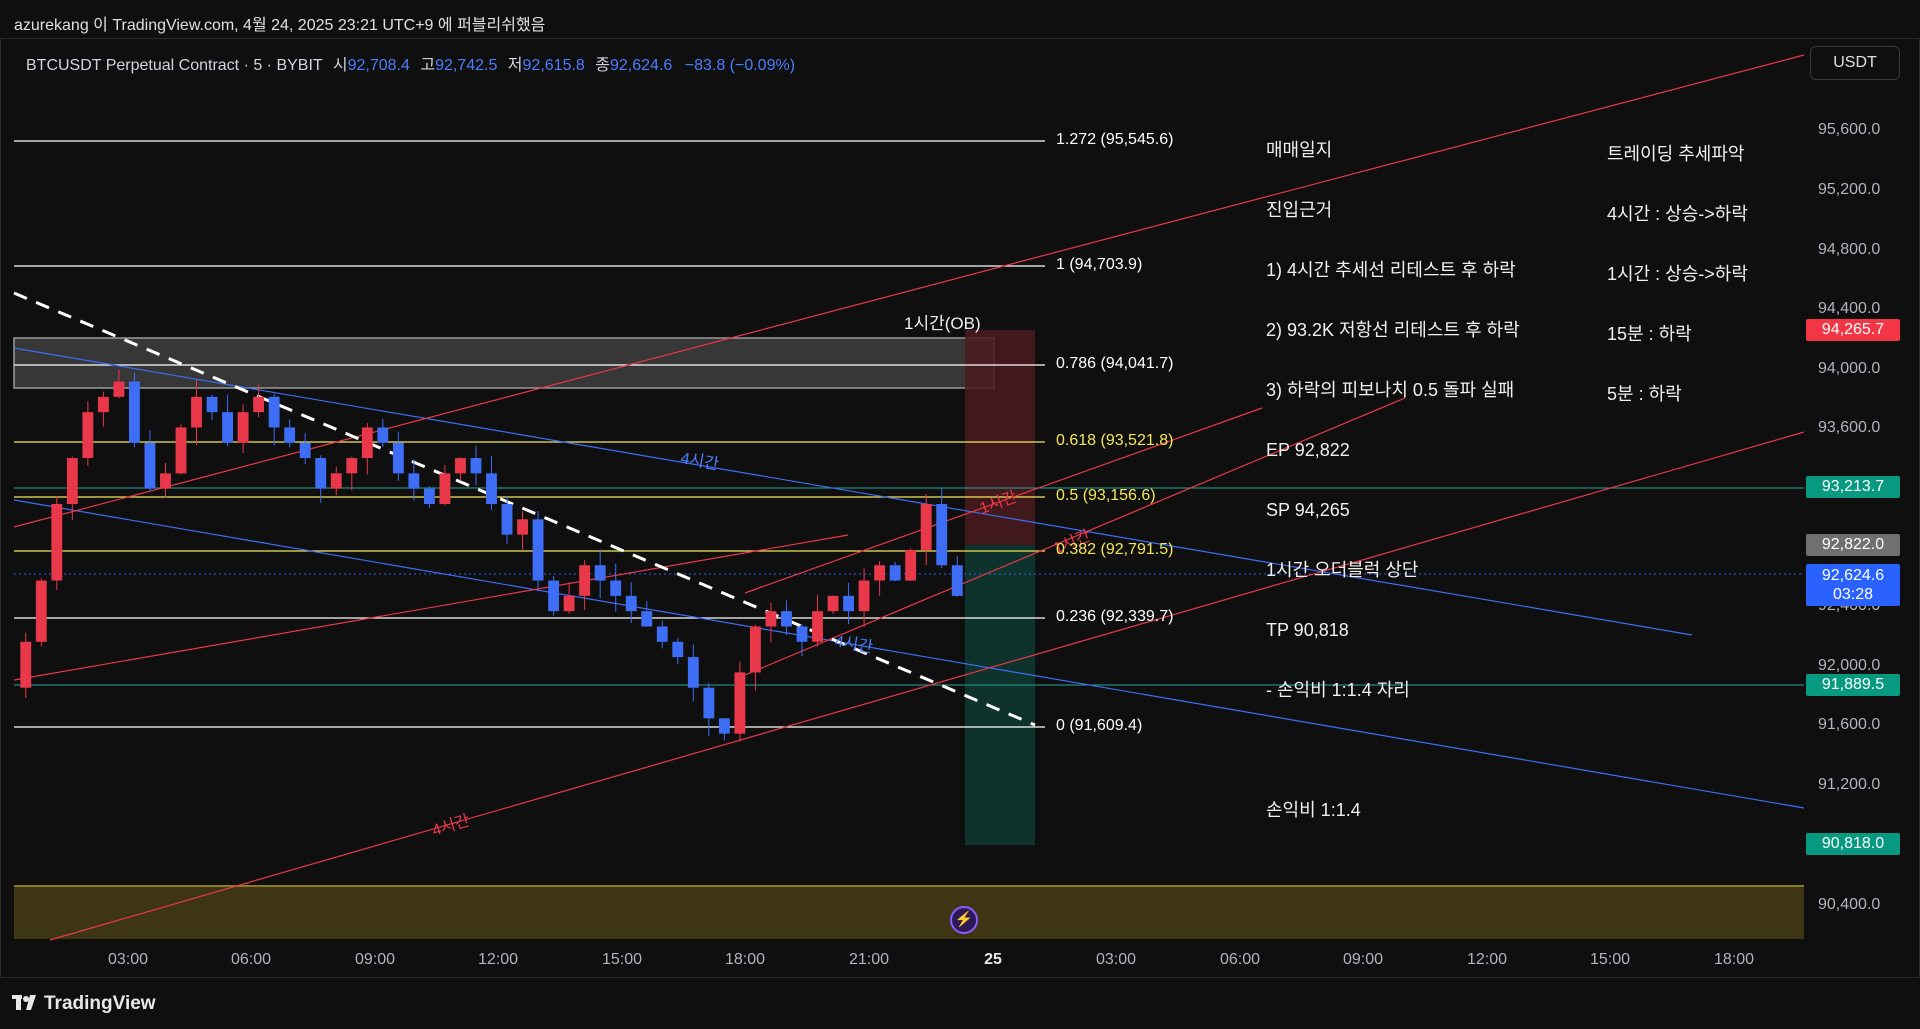 The width and height of the screenshot is (1920, 1029). Describe the element at coordinates (428, 65) in the screenshot. I see `high-label: 고` at that location.